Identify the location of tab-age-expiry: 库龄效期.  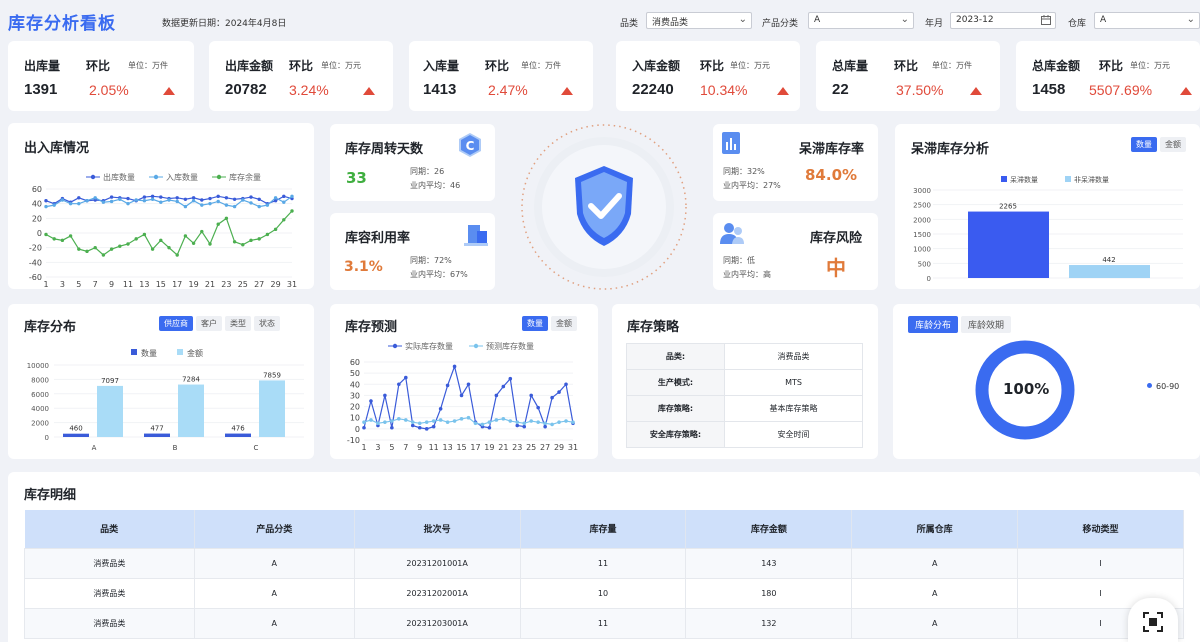
(986, 324).